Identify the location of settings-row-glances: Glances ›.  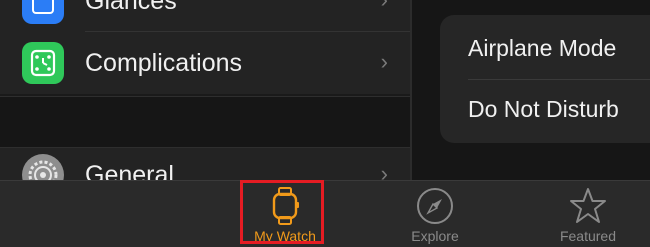
(205, 16).